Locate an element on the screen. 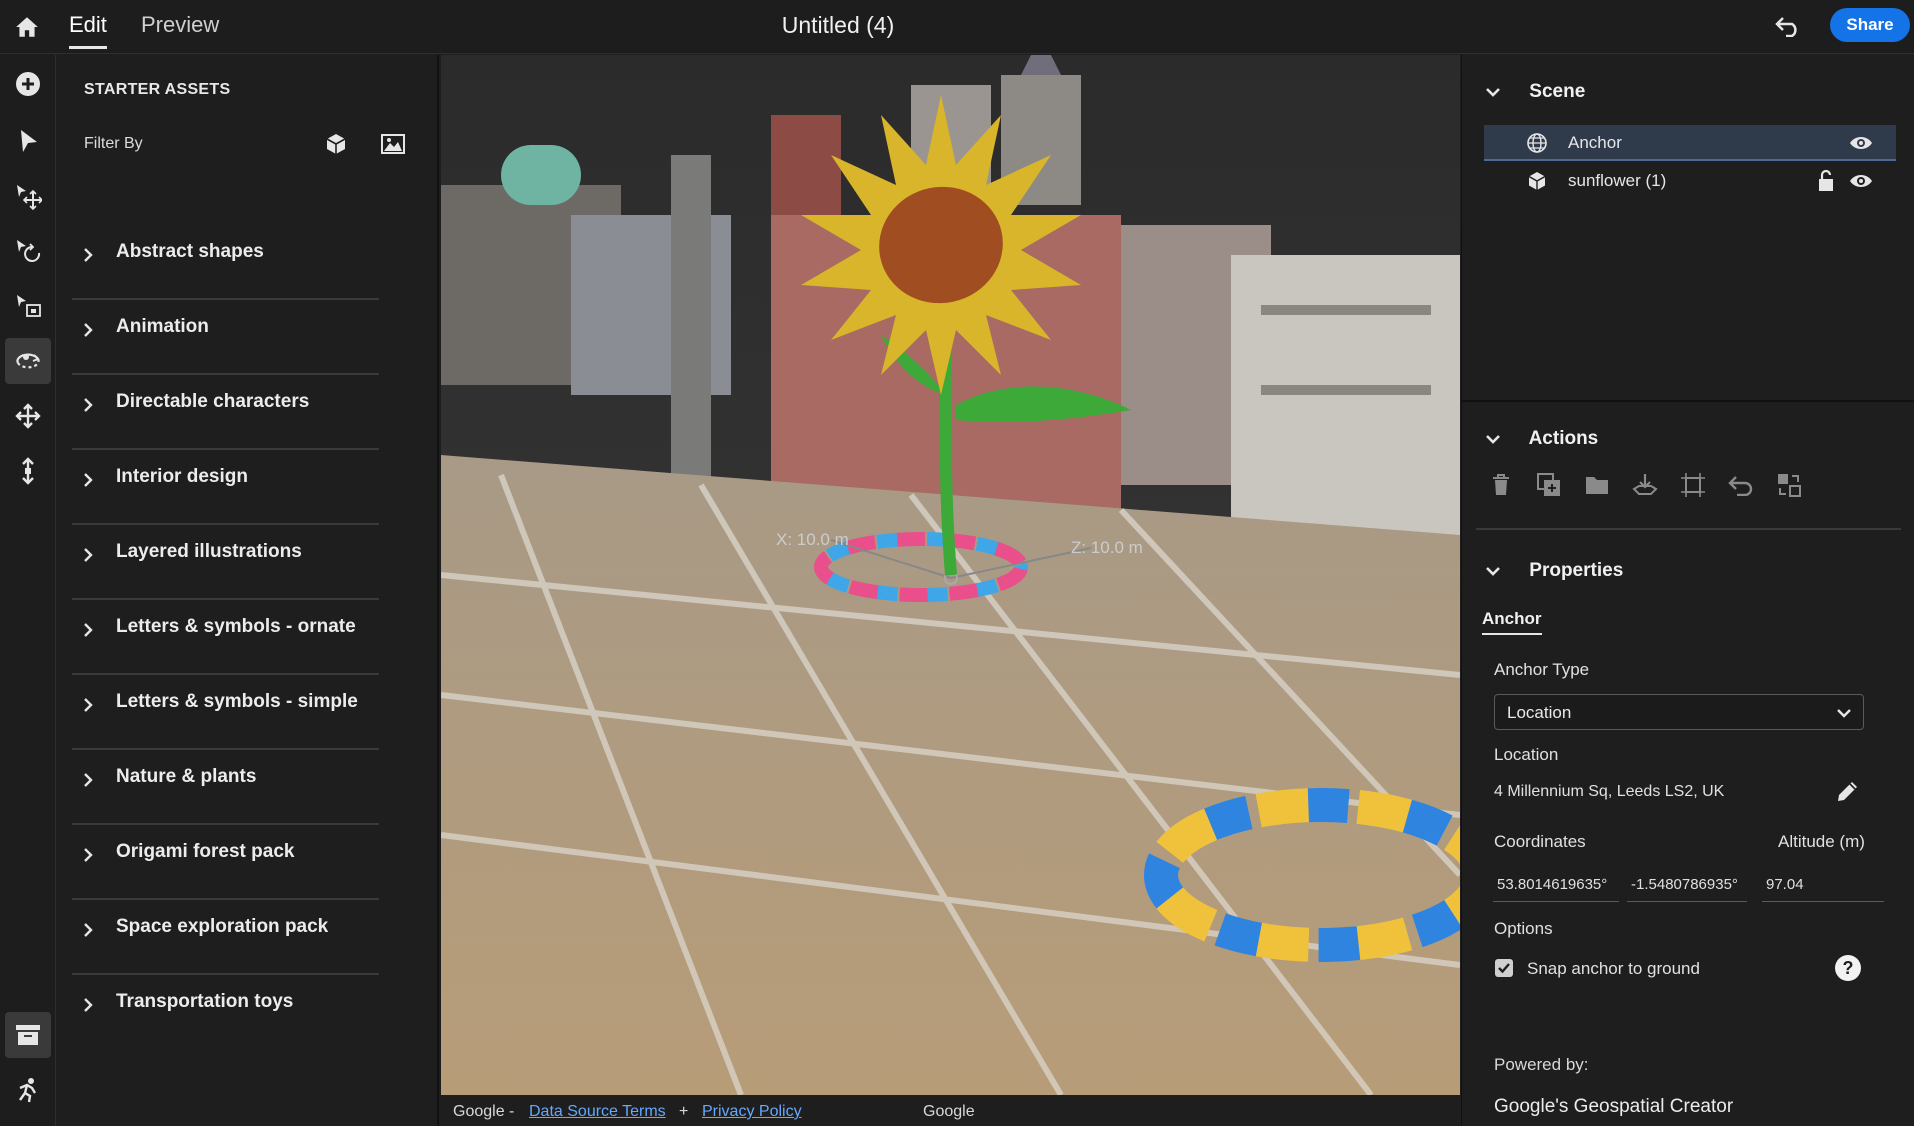 Image resolution: width=1914 pixels, height=1126 pixels. pan-tool is located at coordinates (28, 416).